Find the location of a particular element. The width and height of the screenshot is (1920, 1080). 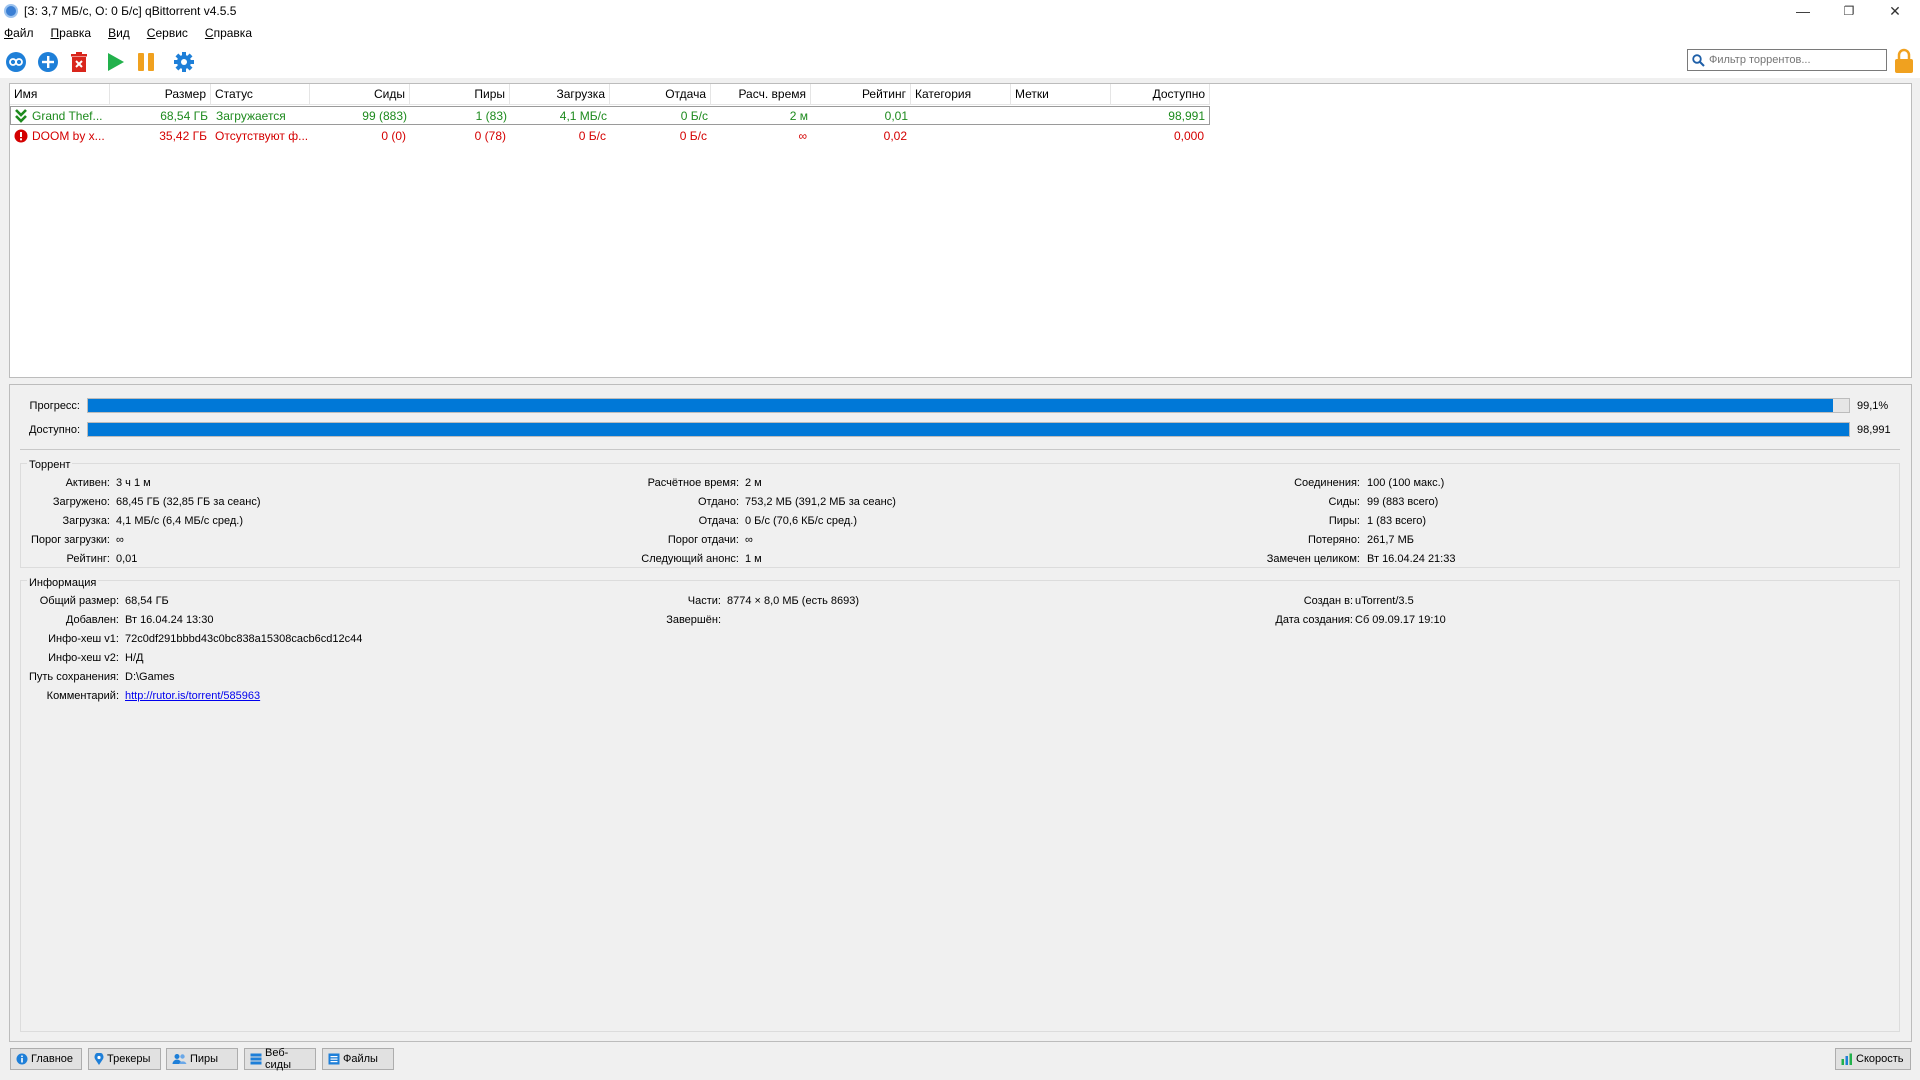

add-link-button is located at coordinates (16, 62).